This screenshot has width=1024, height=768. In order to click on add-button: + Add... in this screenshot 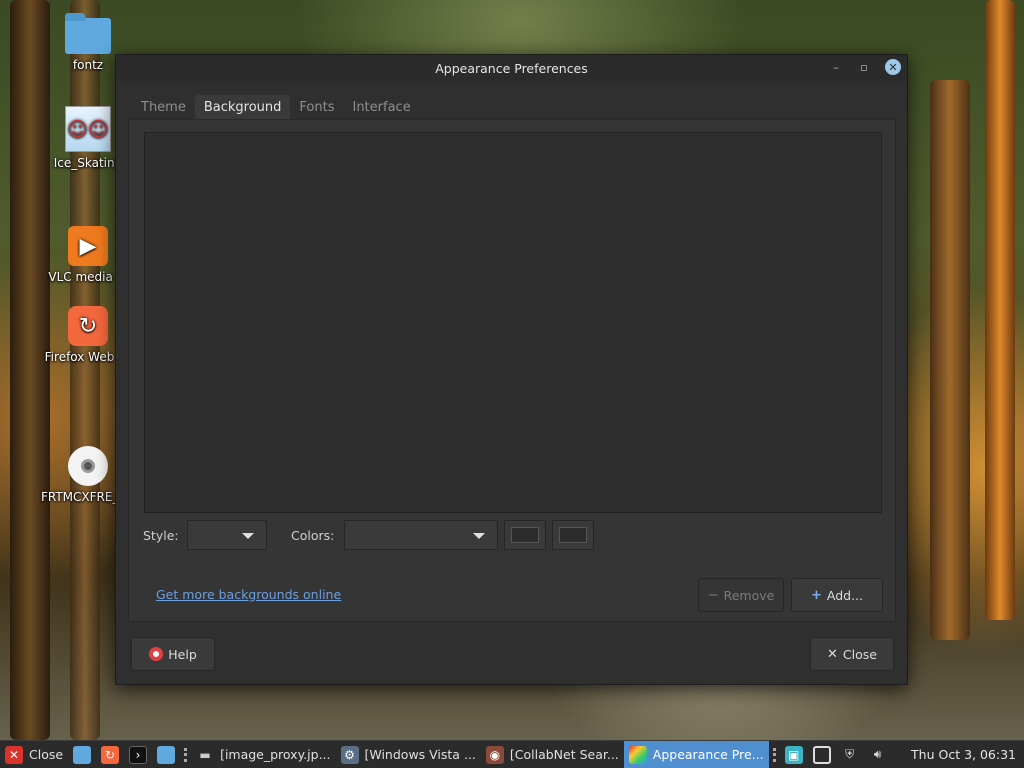, I will do `click(837, 595)`.